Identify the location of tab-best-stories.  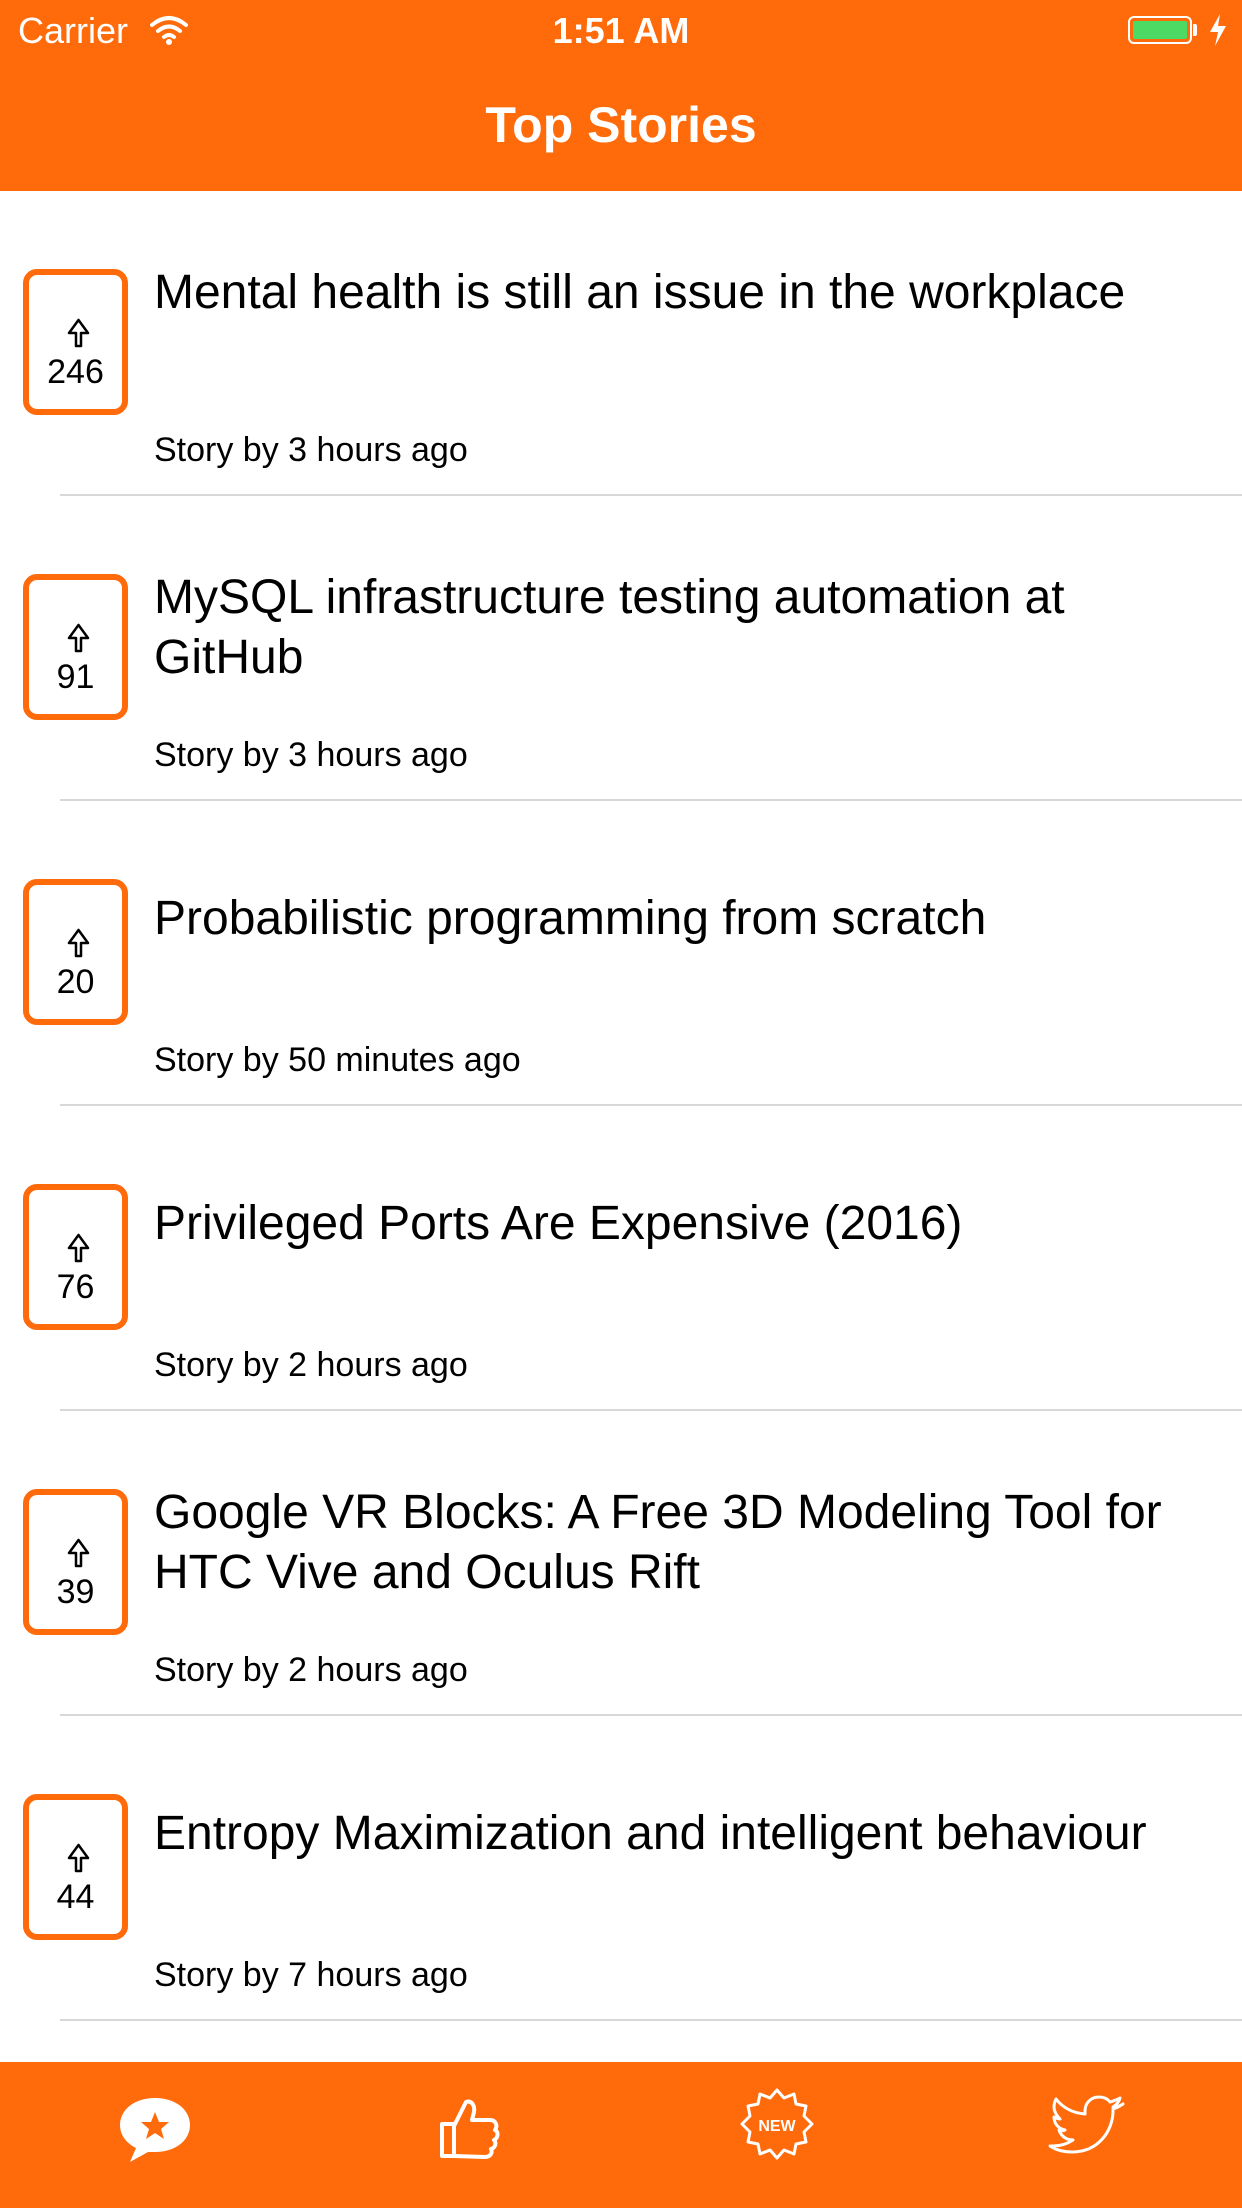
(465, 2127).